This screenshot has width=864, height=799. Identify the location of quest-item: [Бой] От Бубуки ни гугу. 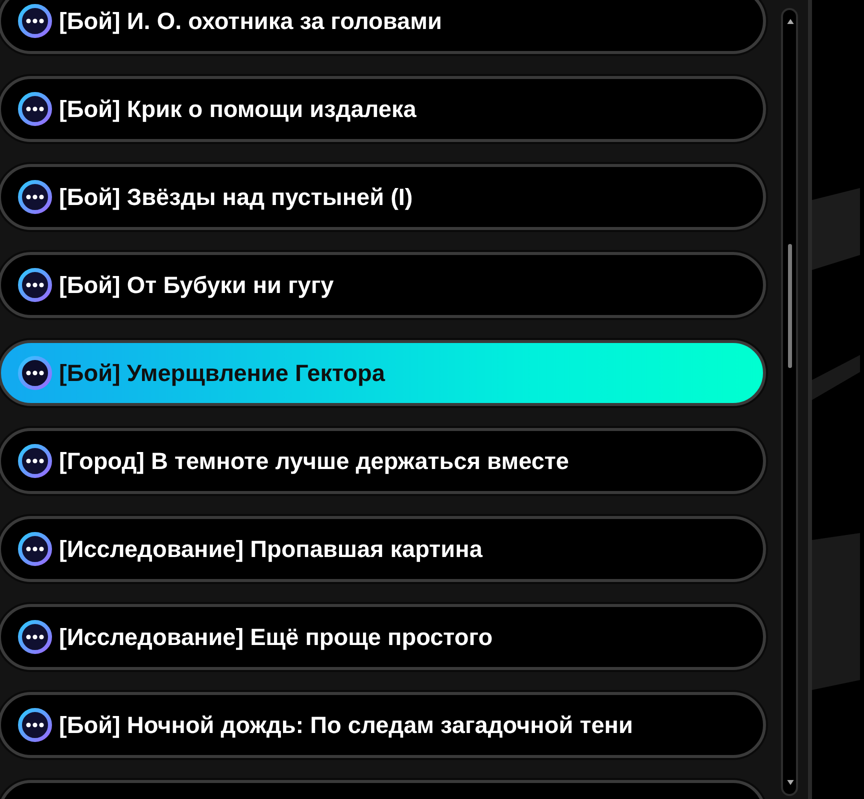
(383, 285).